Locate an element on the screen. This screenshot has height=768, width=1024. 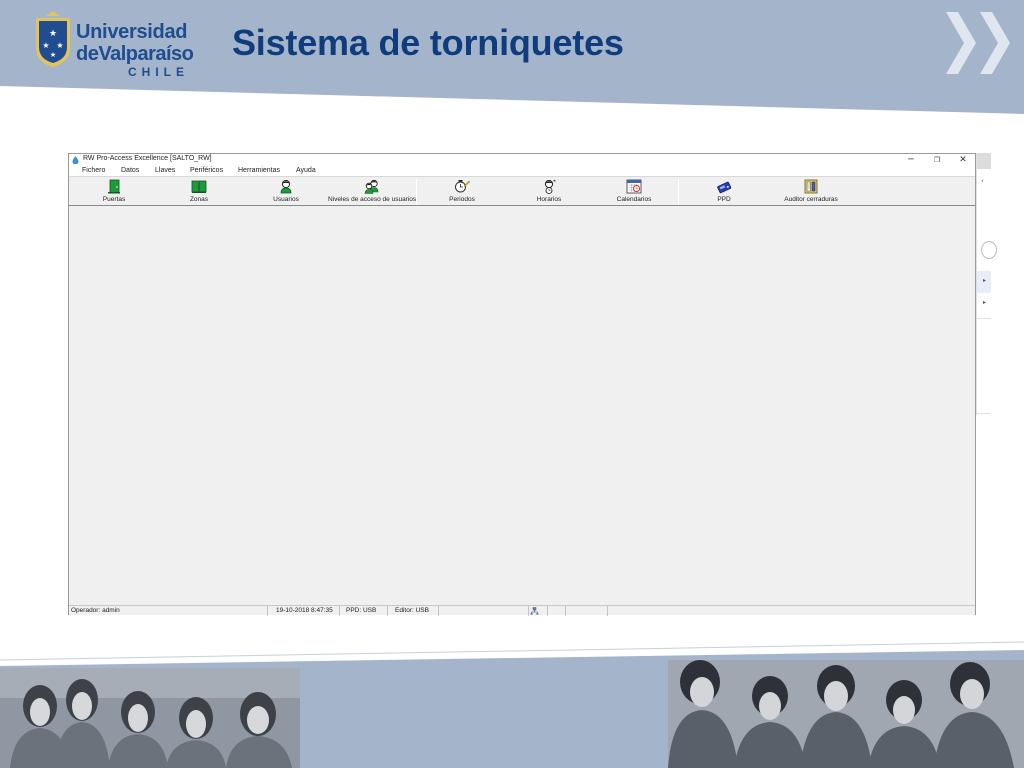
toolbar-periodos-button: Periodos is located at coordinates (462, 192).